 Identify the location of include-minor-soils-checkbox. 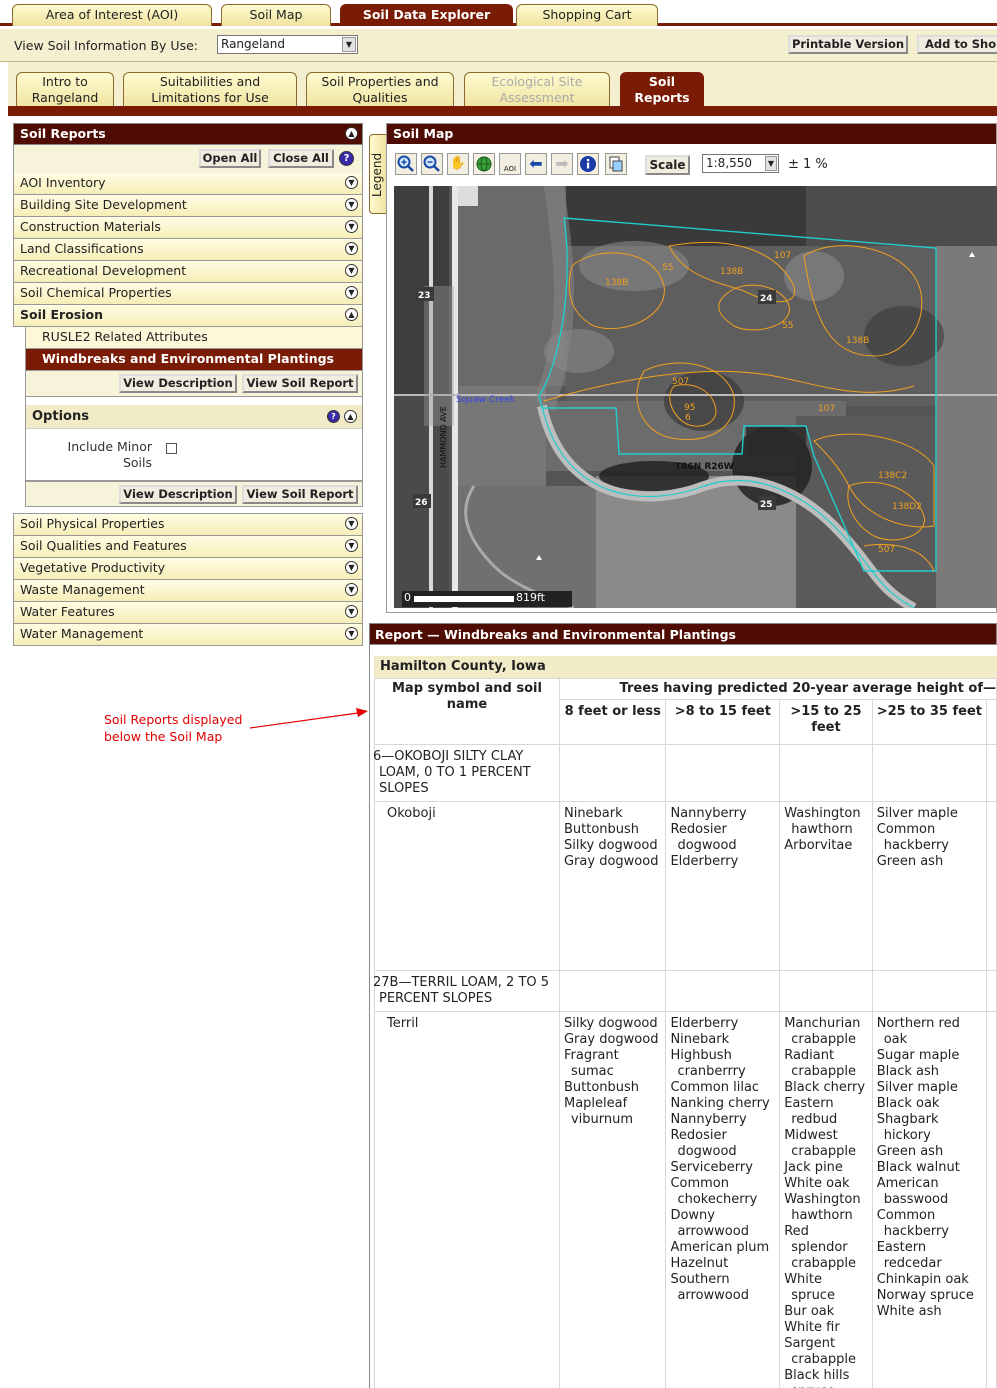
(171, 448).